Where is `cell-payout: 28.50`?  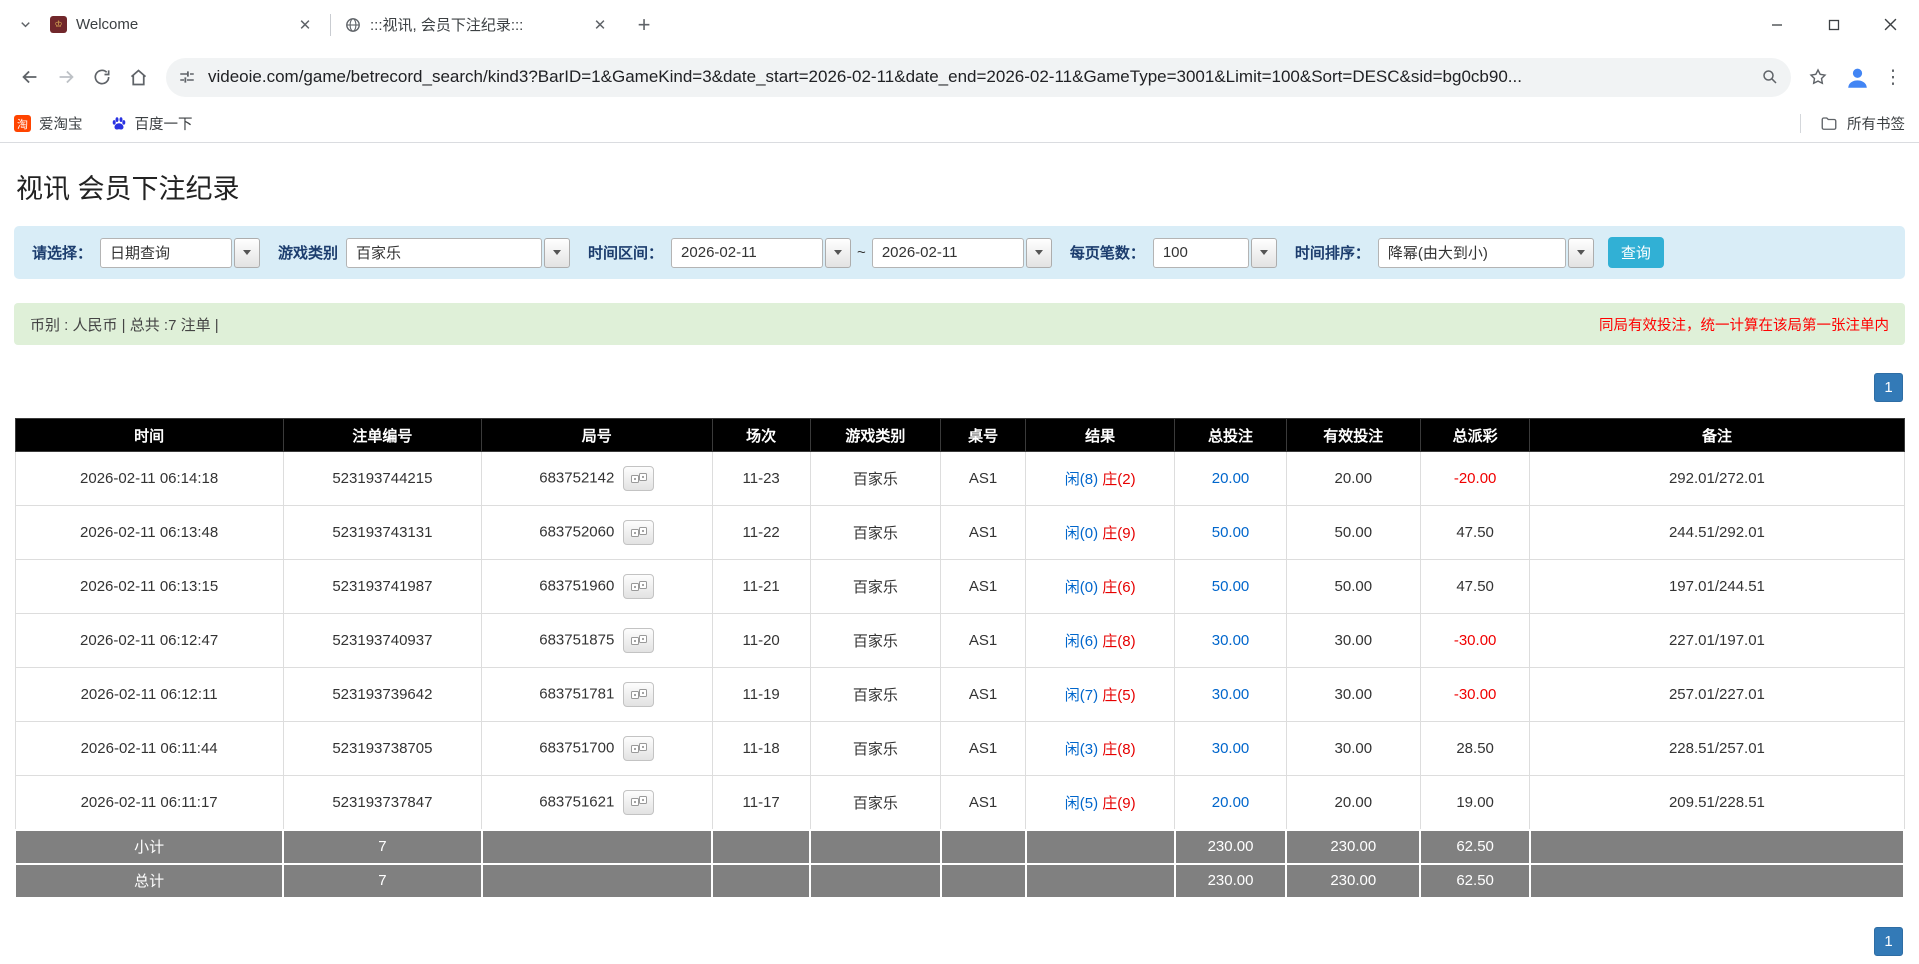 cell-payout: 28.50 is located at coordinates (1475, 748).